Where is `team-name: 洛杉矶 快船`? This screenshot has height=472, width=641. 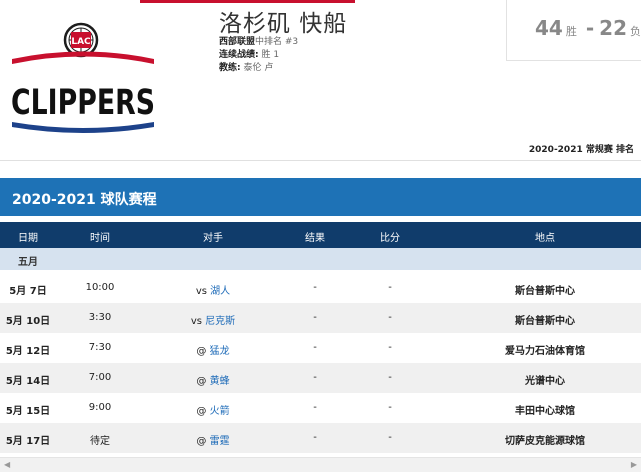 team-name: 洛杉矶 快船 is located at coordinates (283, 24).